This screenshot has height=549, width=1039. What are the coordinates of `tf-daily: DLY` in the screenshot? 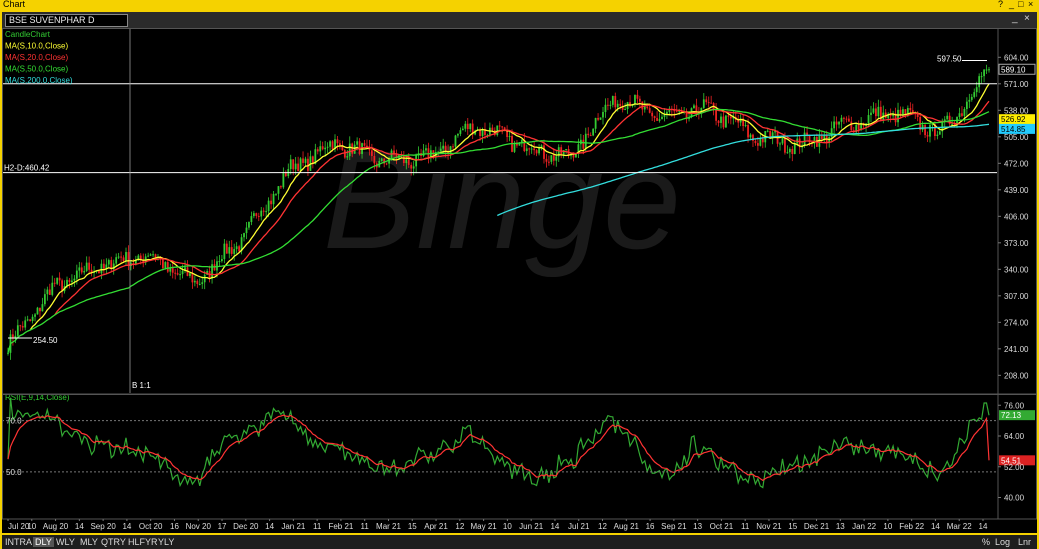 It's located at (43, 542).